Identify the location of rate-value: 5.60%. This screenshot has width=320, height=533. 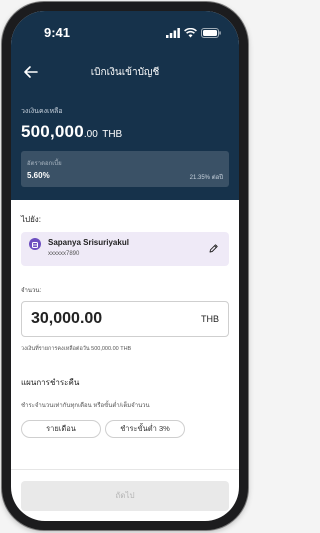
(38, 175).